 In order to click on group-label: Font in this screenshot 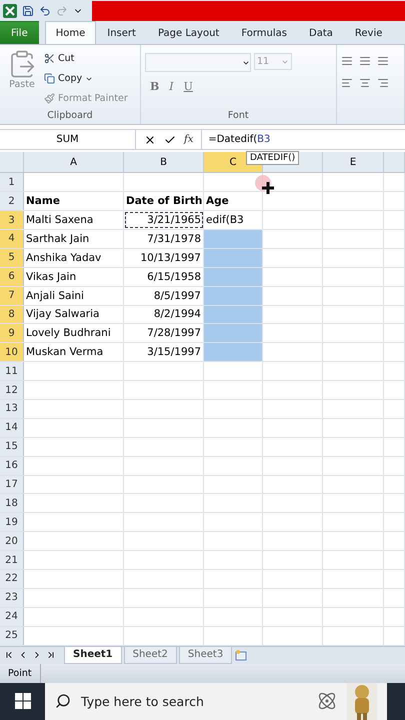, I will do `click(238, 116)`.